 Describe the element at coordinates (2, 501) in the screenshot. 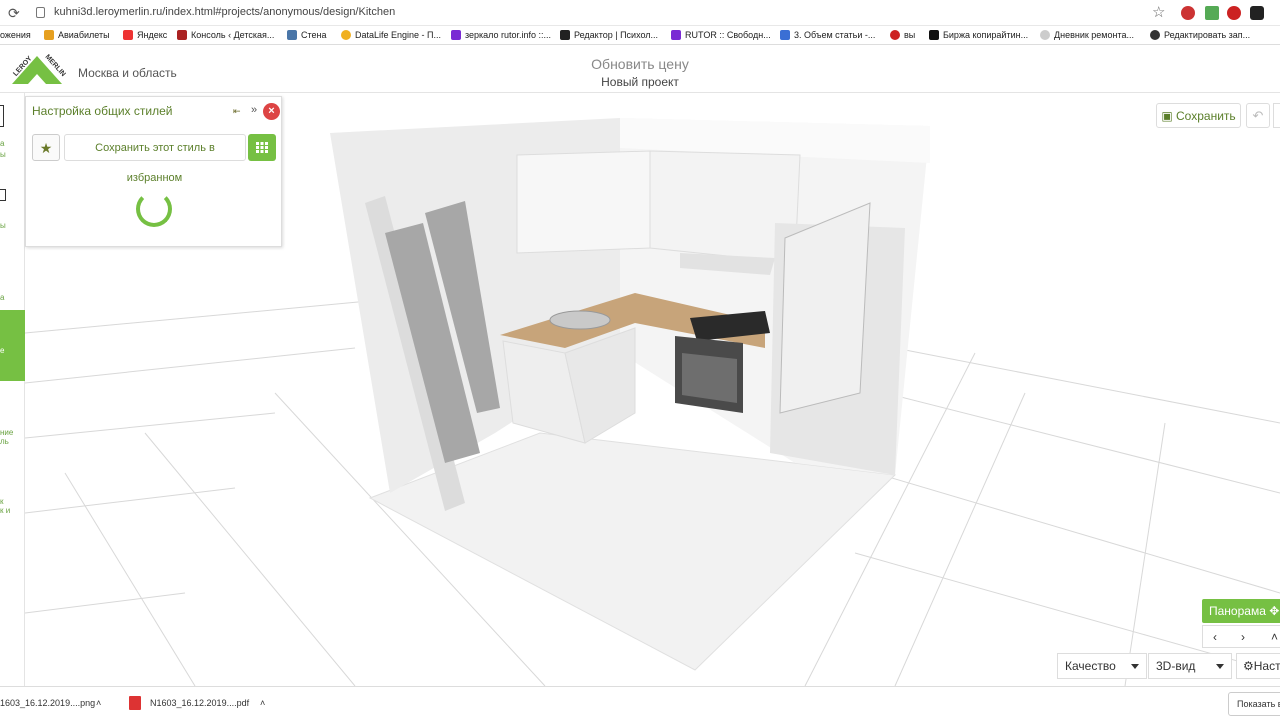

I see `tool-label: к` at that location.